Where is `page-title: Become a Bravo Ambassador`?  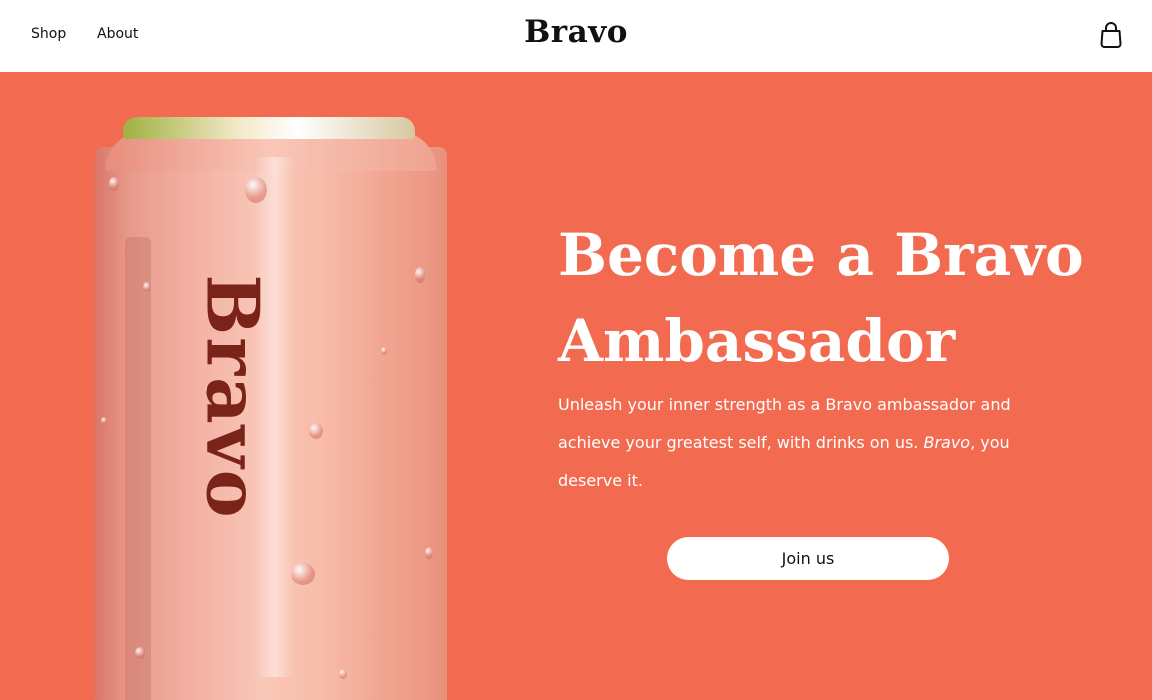 page-title: Become a Bravo Ambassador is located at coordinates (838, 298).